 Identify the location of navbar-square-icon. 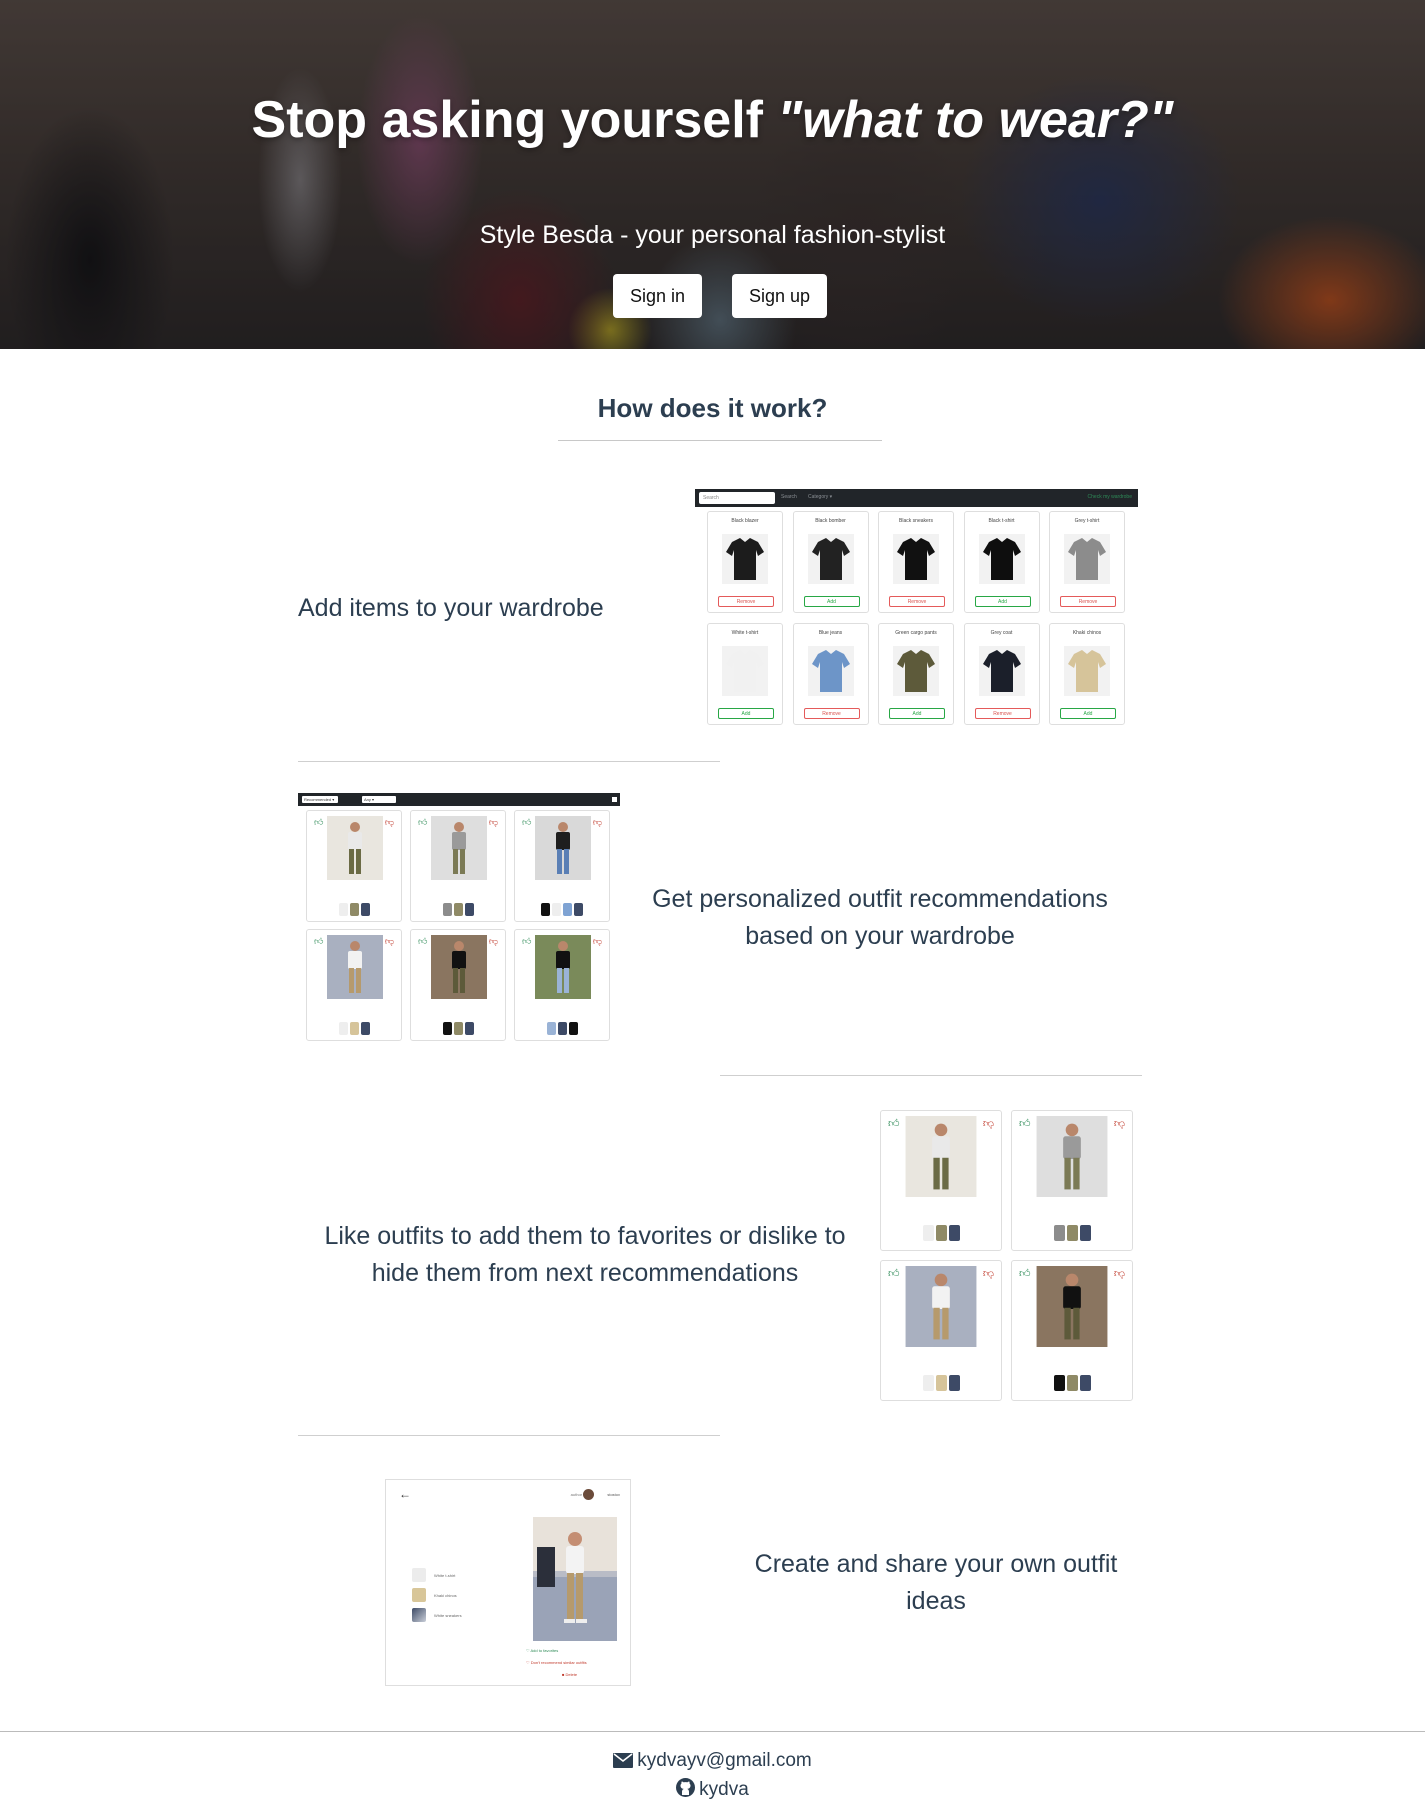
(614, 799).